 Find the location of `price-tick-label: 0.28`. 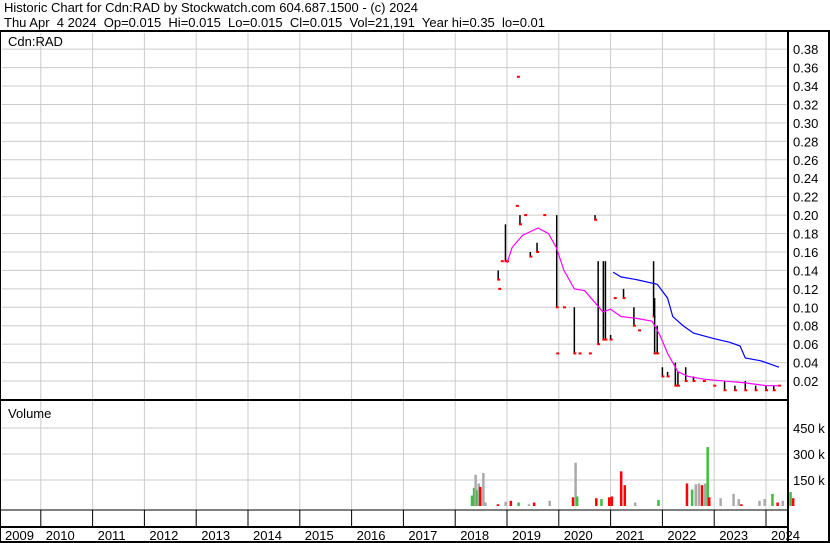

price-tick-label: 0.28 is located at coordinates (805, 141).